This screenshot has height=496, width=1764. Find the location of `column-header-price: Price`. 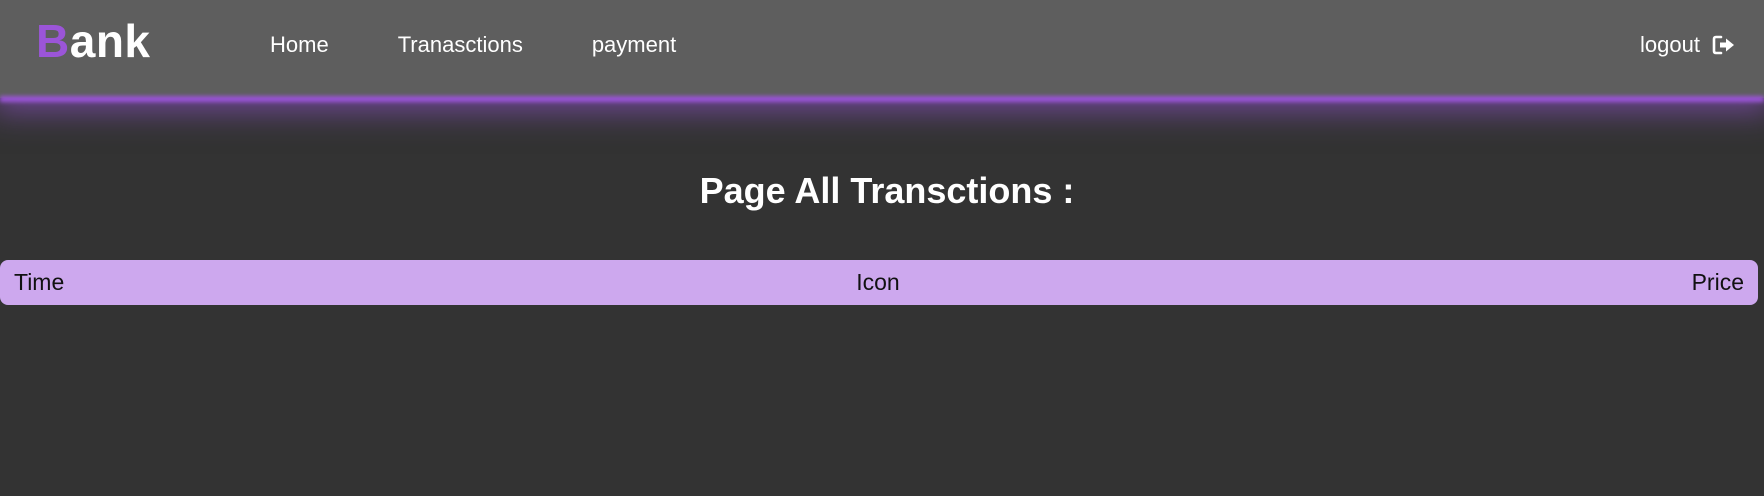

column-header-price: Price is located at coordinates (1717, 282).